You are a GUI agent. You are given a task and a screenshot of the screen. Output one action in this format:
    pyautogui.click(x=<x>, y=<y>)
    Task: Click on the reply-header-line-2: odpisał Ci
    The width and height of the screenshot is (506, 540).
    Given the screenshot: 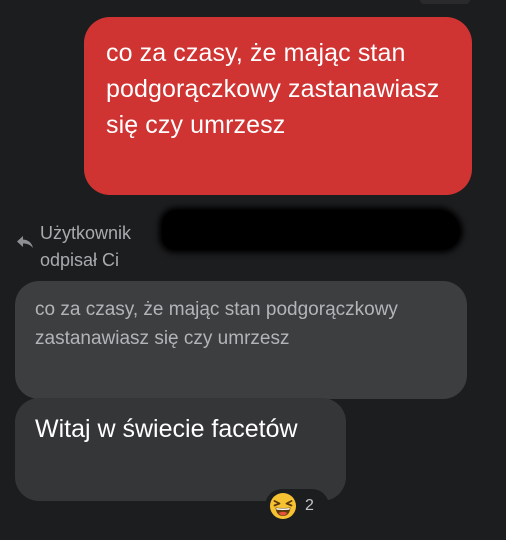 What is the action you would take?
    pyautogui.click(x=80, y=260)
    